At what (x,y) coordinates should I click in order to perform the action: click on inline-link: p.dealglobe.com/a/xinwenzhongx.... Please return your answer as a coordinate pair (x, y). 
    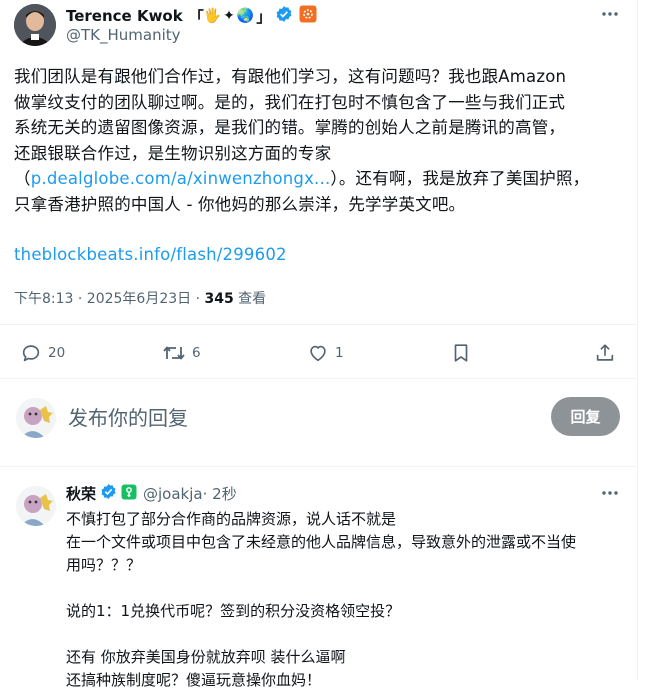
    Looking at the image, I should click on (181, 178).